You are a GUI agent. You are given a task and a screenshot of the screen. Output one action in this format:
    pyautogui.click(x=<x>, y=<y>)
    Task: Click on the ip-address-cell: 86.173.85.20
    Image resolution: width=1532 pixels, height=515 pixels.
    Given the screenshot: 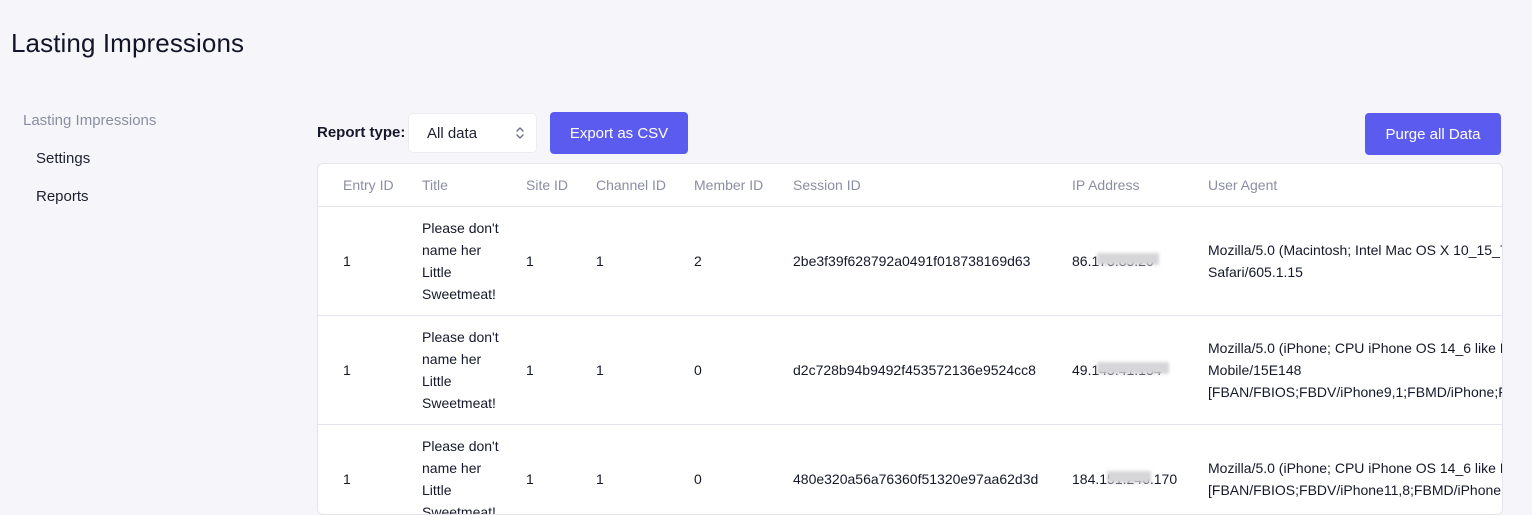 What is the action you would take?
    pyautogui.click(x=1140, y=261)
    